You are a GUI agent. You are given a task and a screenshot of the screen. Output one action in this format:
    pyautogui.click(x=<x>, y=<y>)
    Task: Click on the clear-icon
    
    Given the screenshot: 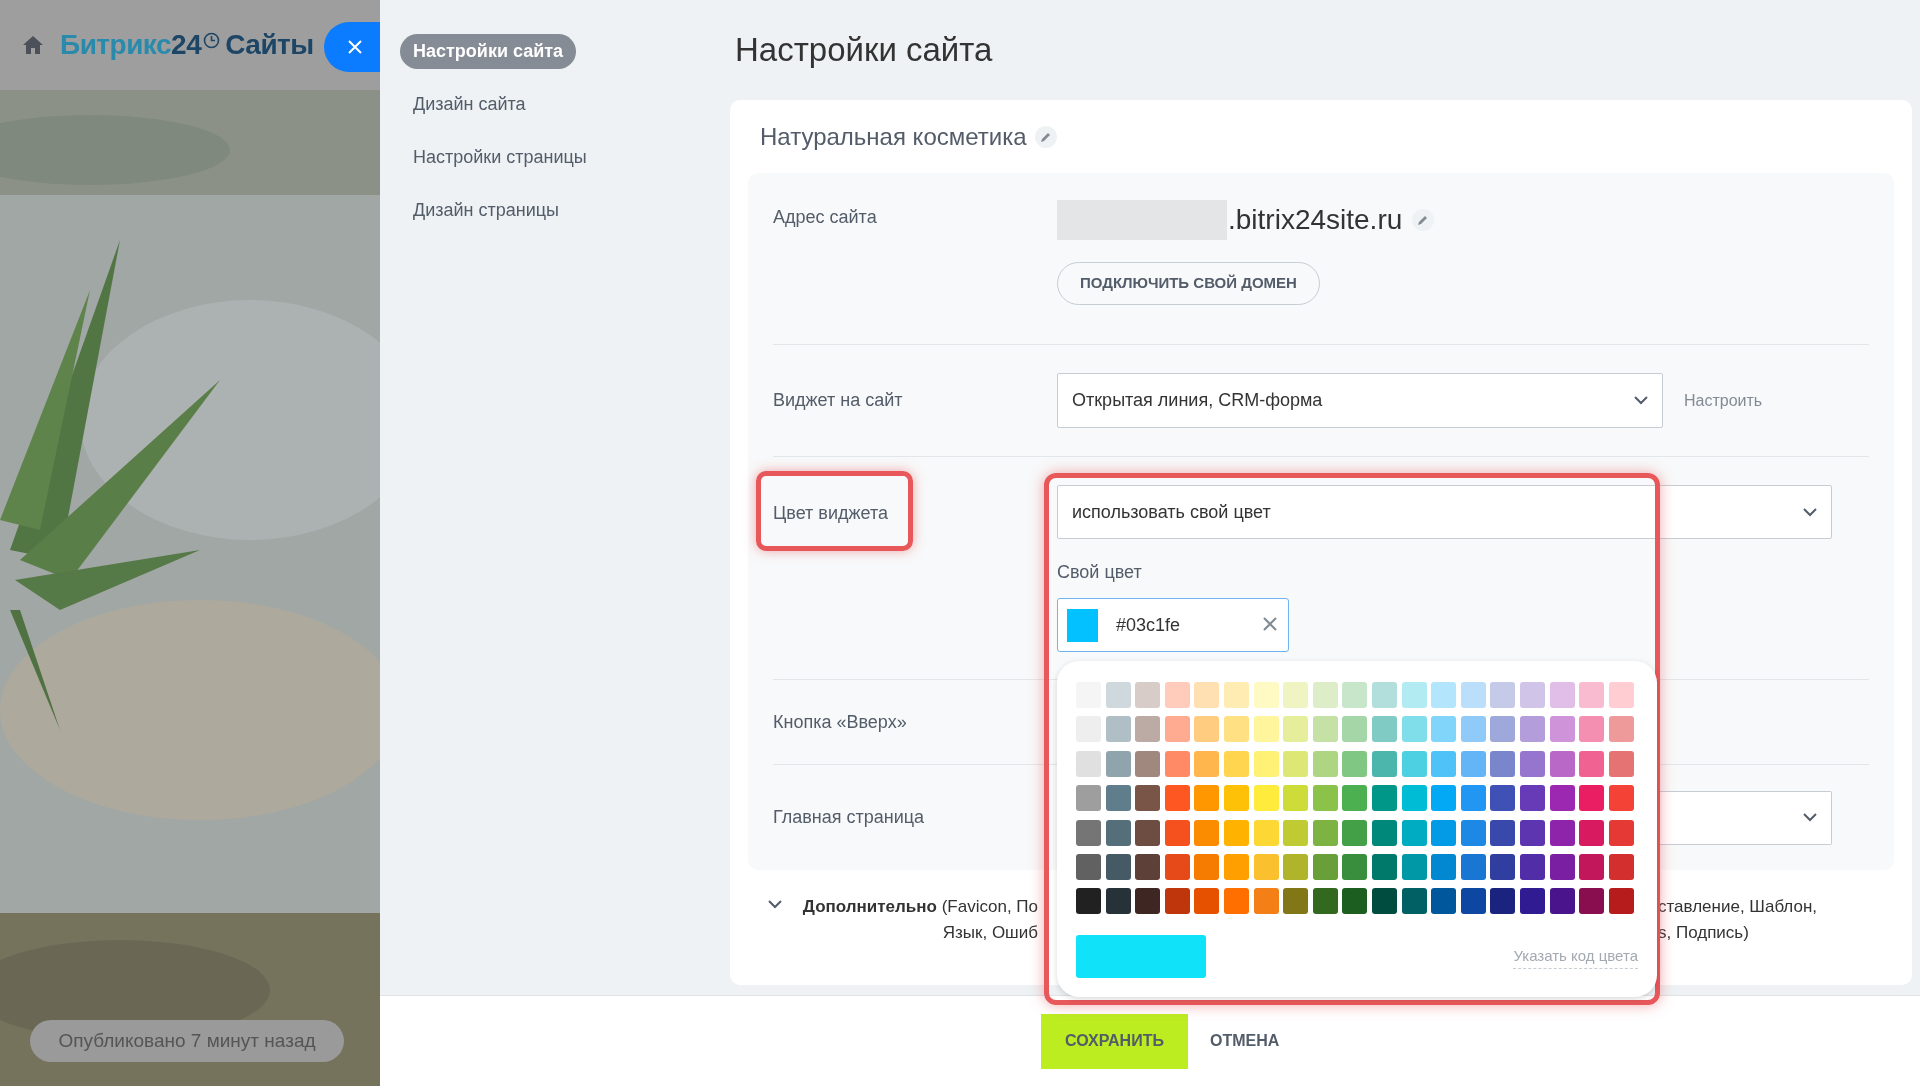 What is the action you would take?
    pyautogui.click(x=1270, y=624)
    